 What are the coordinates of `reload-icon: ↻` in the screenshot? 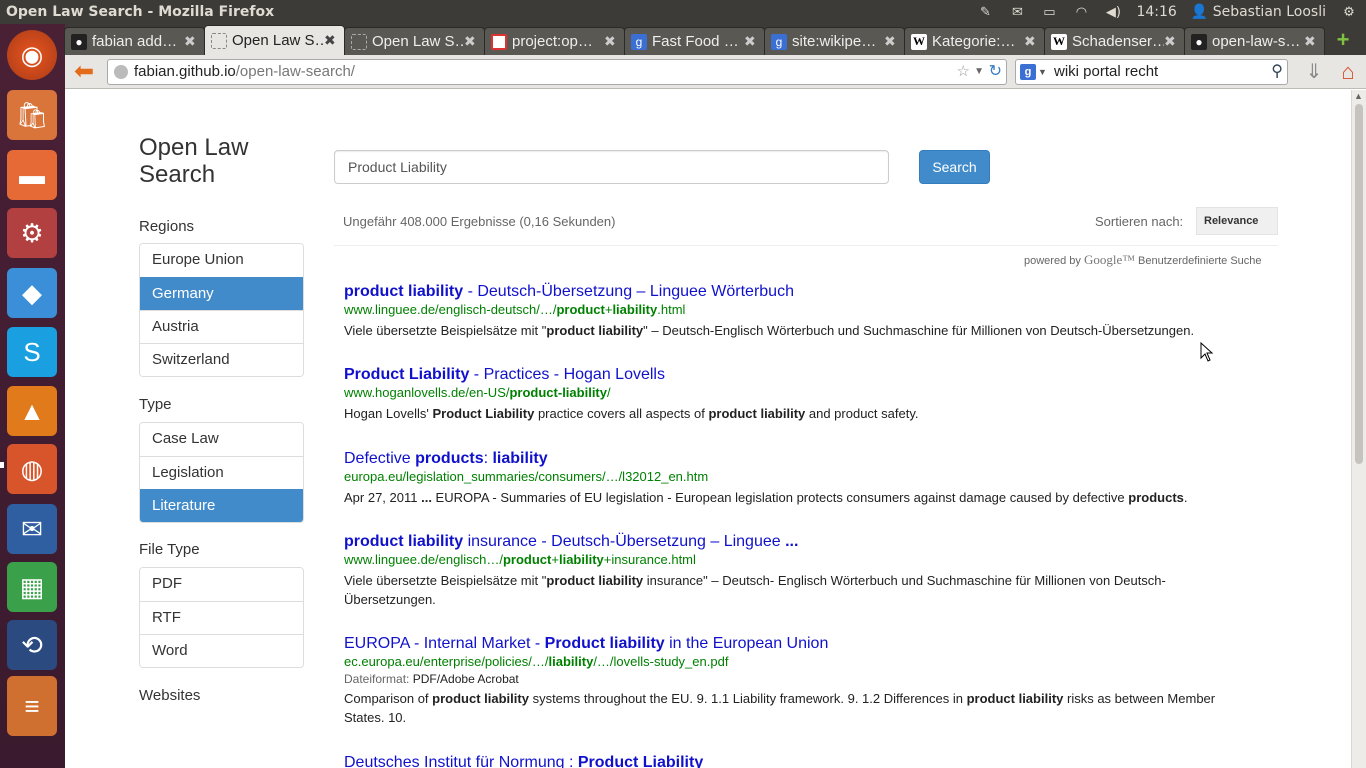 It's located at (995, 72).